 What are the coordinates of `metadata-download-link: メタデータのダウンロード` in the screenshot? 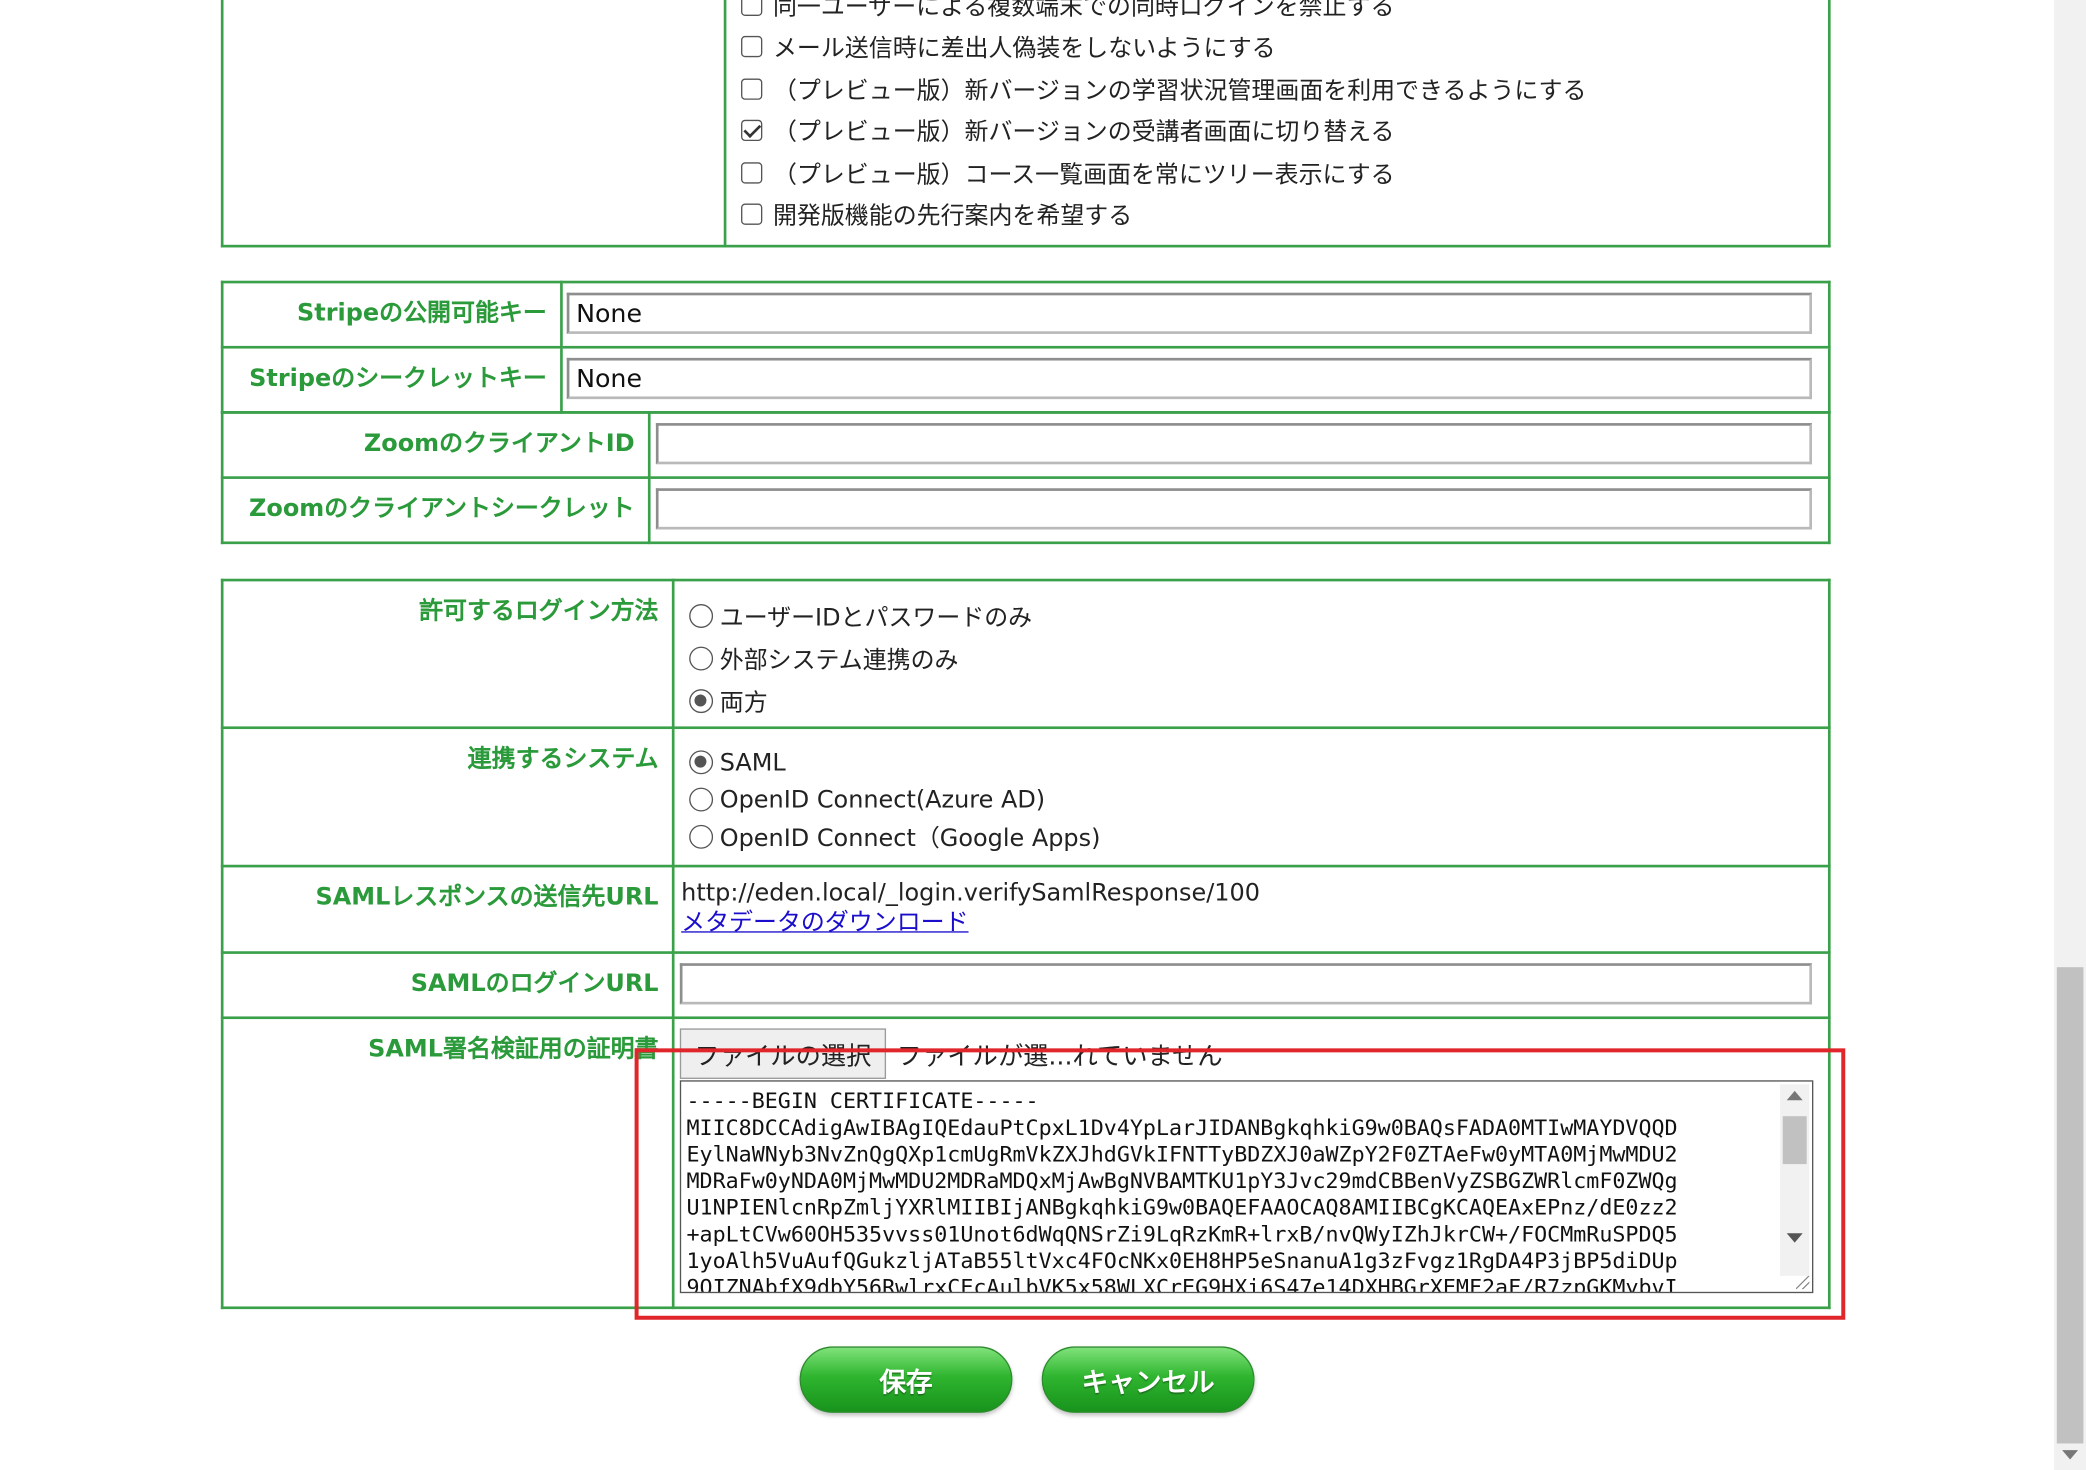 It's located at (824, 923).